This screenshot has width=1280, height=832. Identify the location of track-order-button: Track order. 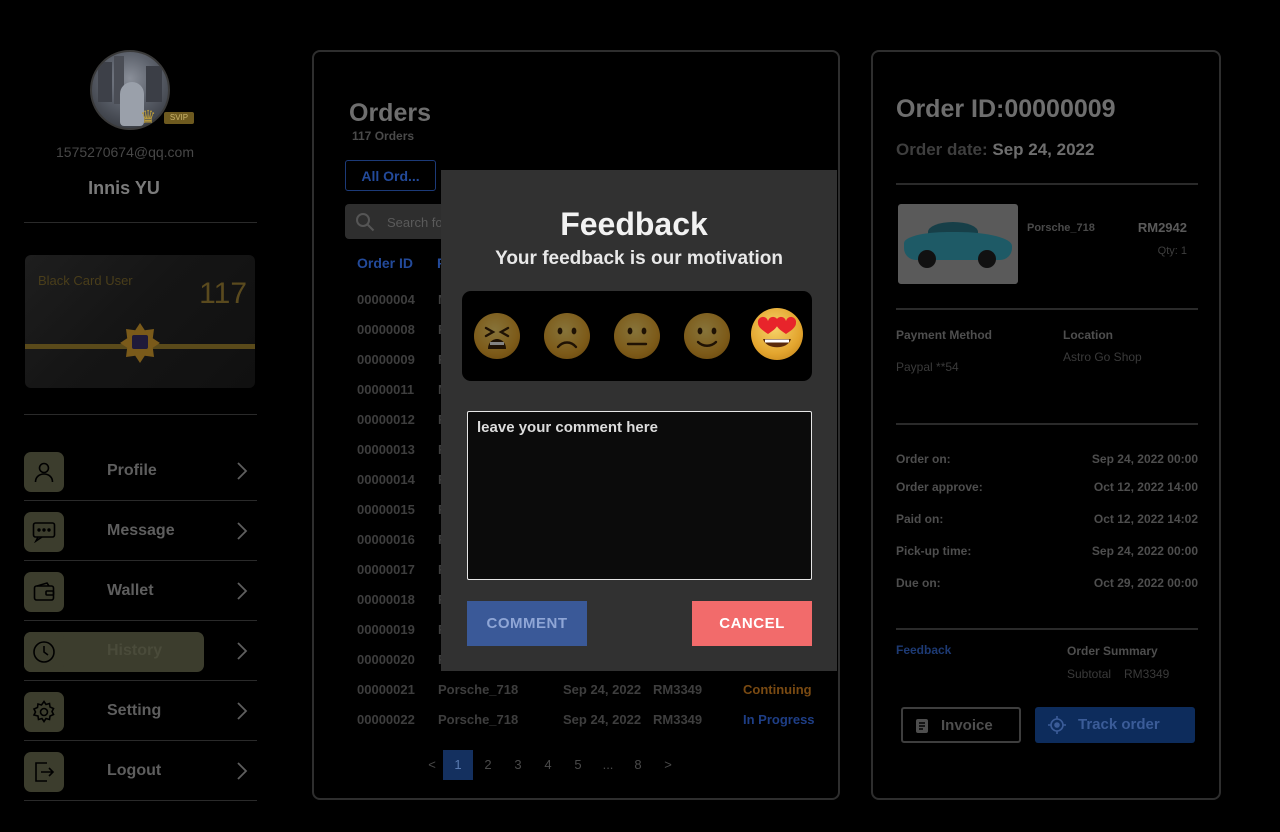
(1115, 725).